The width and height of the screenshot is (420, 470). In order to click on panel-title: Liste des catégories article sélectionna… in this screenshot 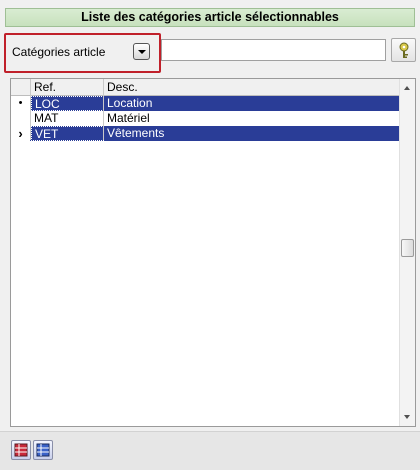, I will do `click(210, 17)`.